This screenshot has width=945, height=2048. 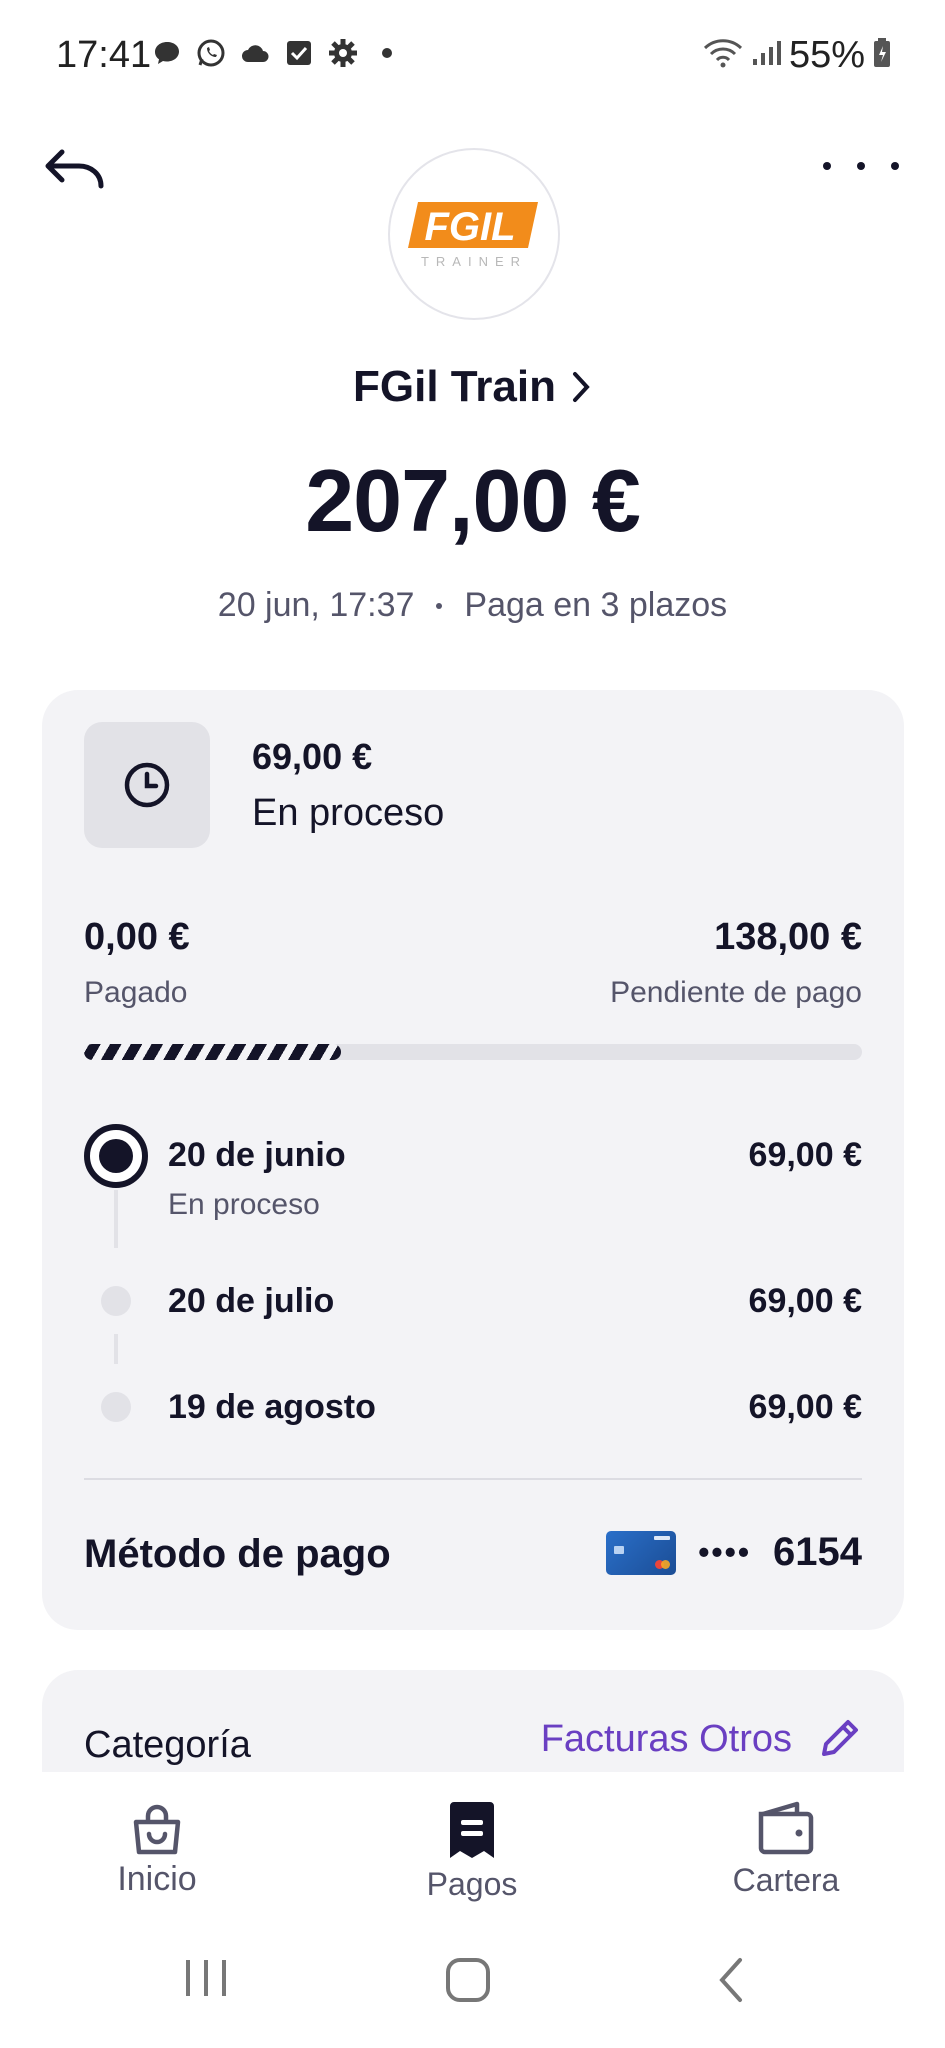 I want to click on payment-method-card: •••• 6154, so click(x=734, y=1552).